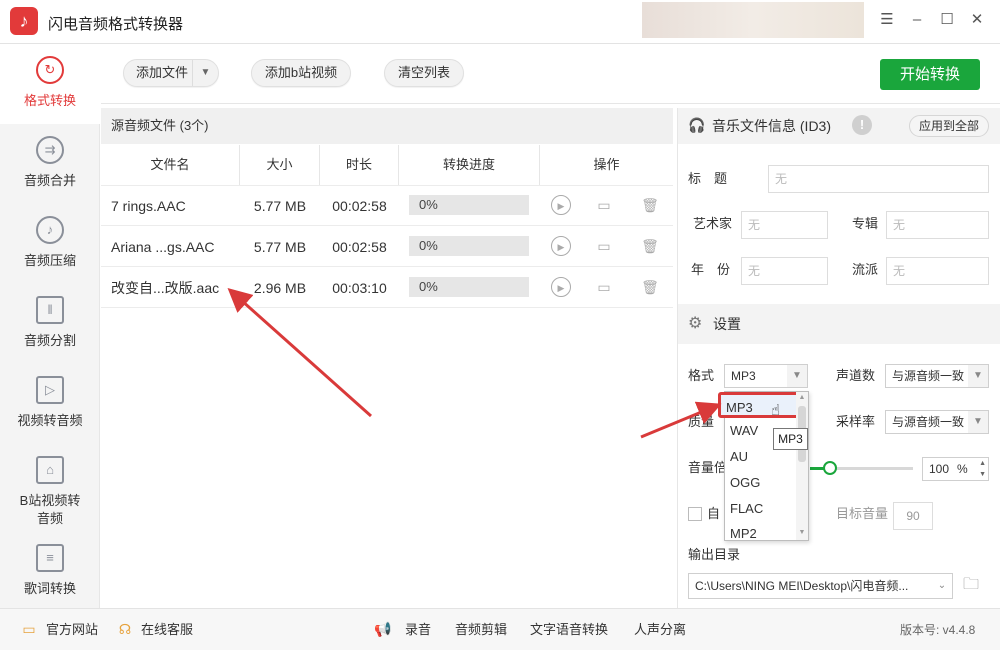 Image resolution: width=1000 pixels, height=650 pixels. Describe the element at coordinates (569, 630) in the screenshot. I see `tts-link: 文字语音转换` at that location.